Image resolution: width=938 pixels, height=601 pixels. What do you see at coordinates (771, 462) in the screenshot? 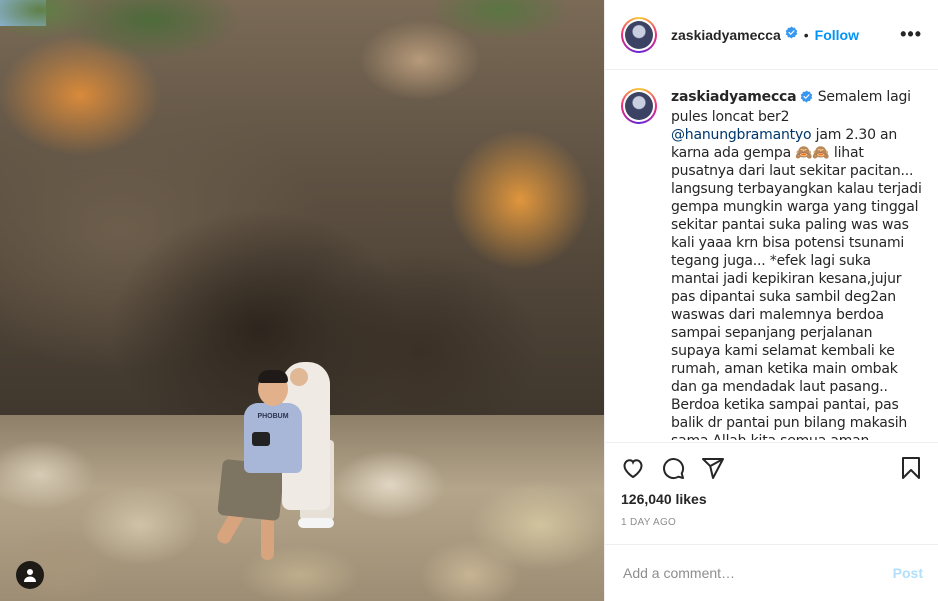
I see `action-bar` at bounding box center [771, 462].